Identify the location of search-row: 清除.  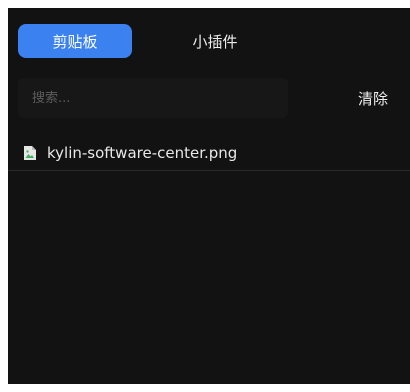
(210, 98).